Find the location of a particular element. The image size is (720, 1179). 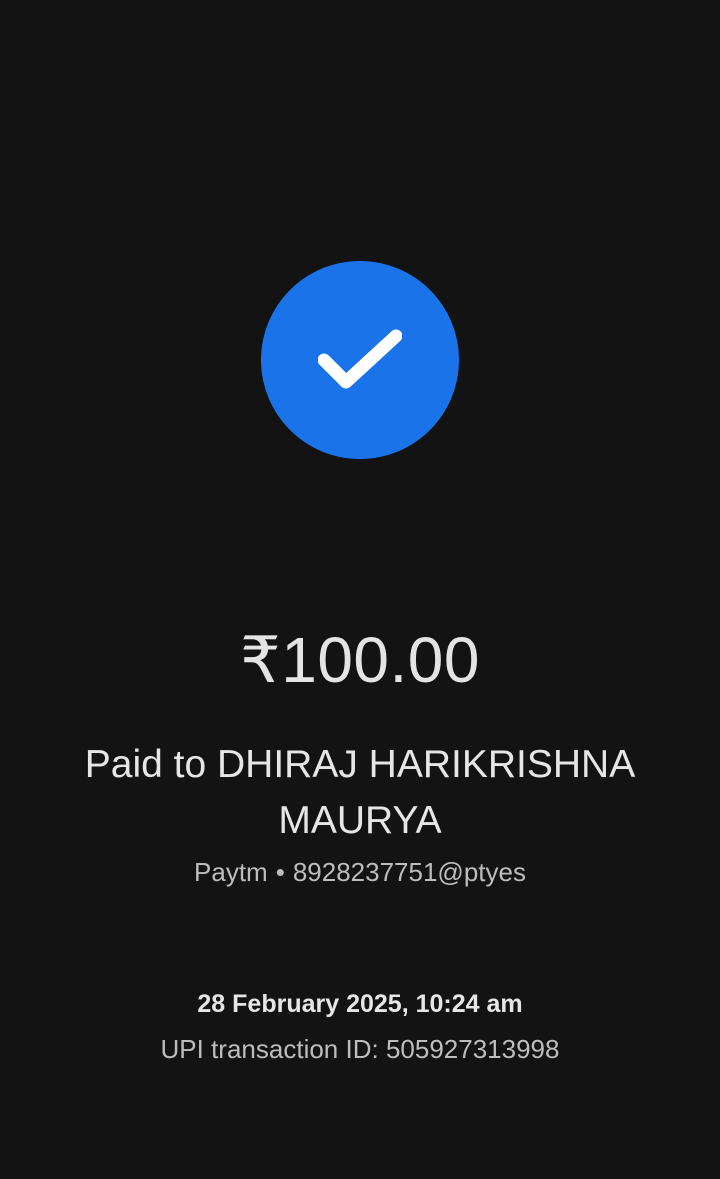

payee-upi-line: Paytm • 8928237751@ptyes is located at coordinates (360, 872).